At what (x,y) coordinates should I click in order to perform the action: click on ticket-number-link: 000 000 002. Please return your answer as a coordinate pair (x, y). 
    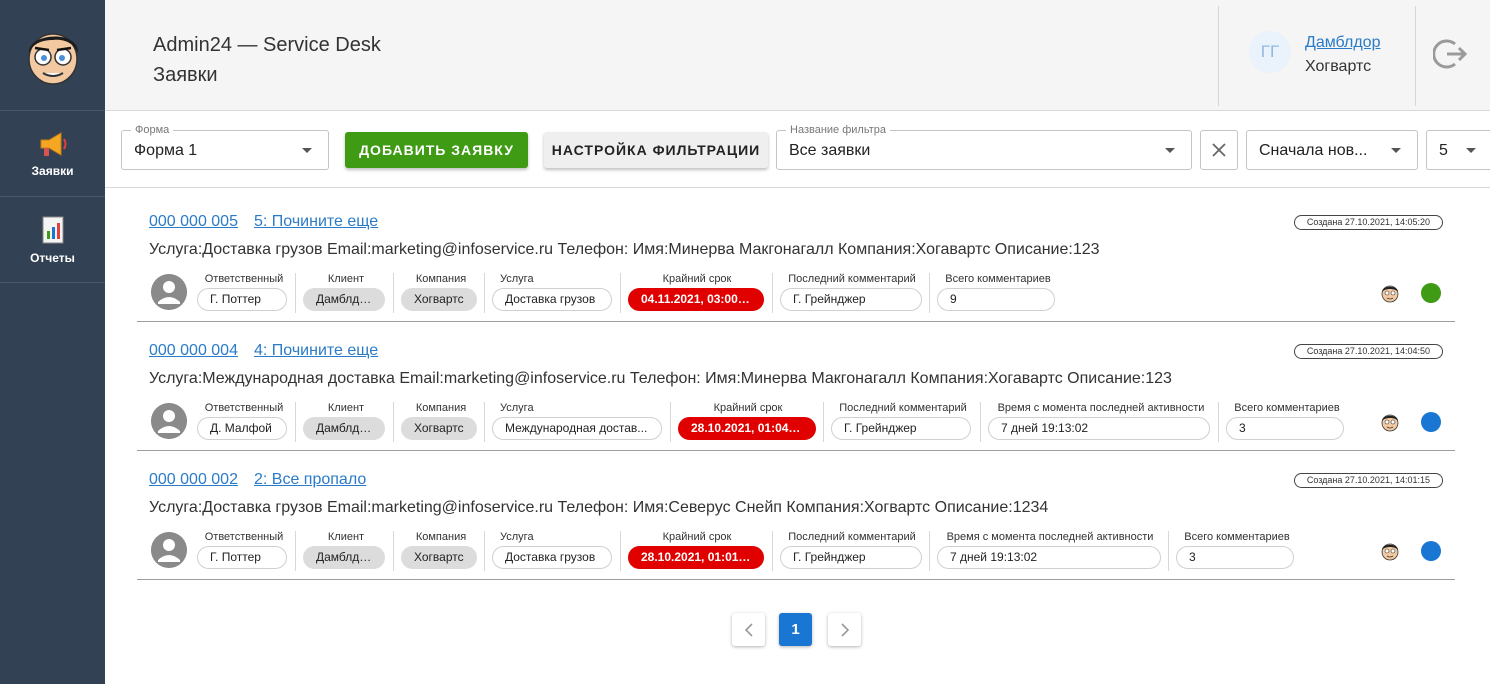
    Looking at the image, I should click on (193, 480).